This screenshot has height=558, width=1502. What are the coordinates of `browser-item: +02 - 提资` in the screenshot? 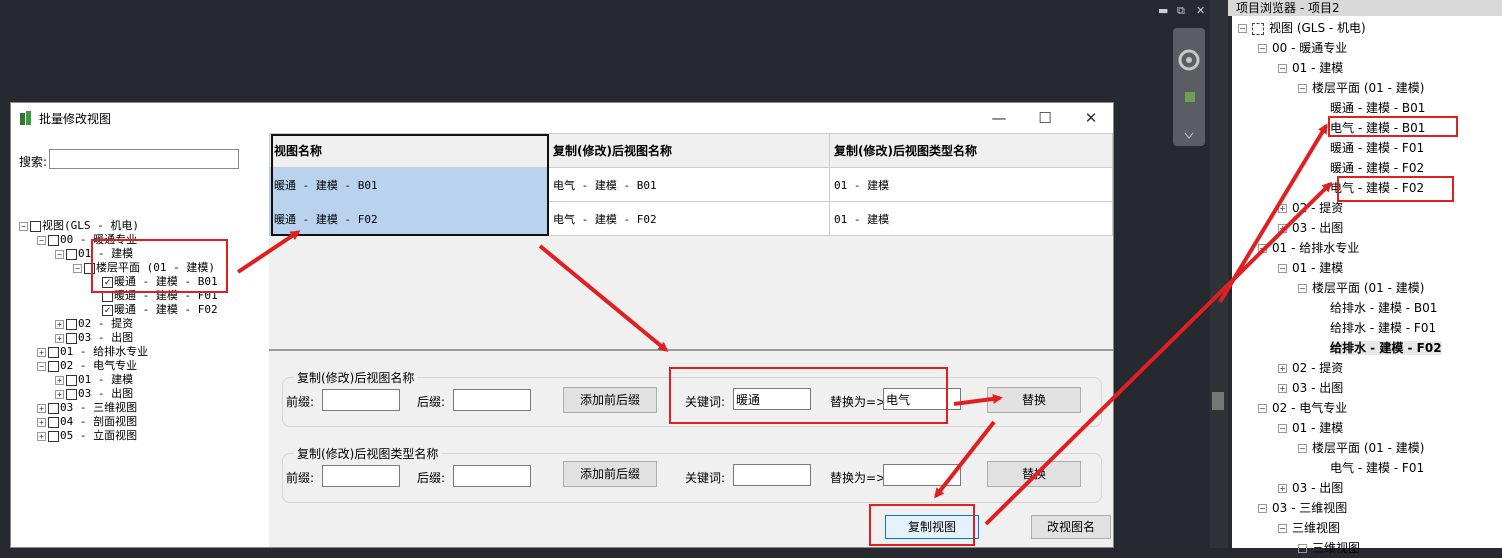 It's located at (1310, 208).